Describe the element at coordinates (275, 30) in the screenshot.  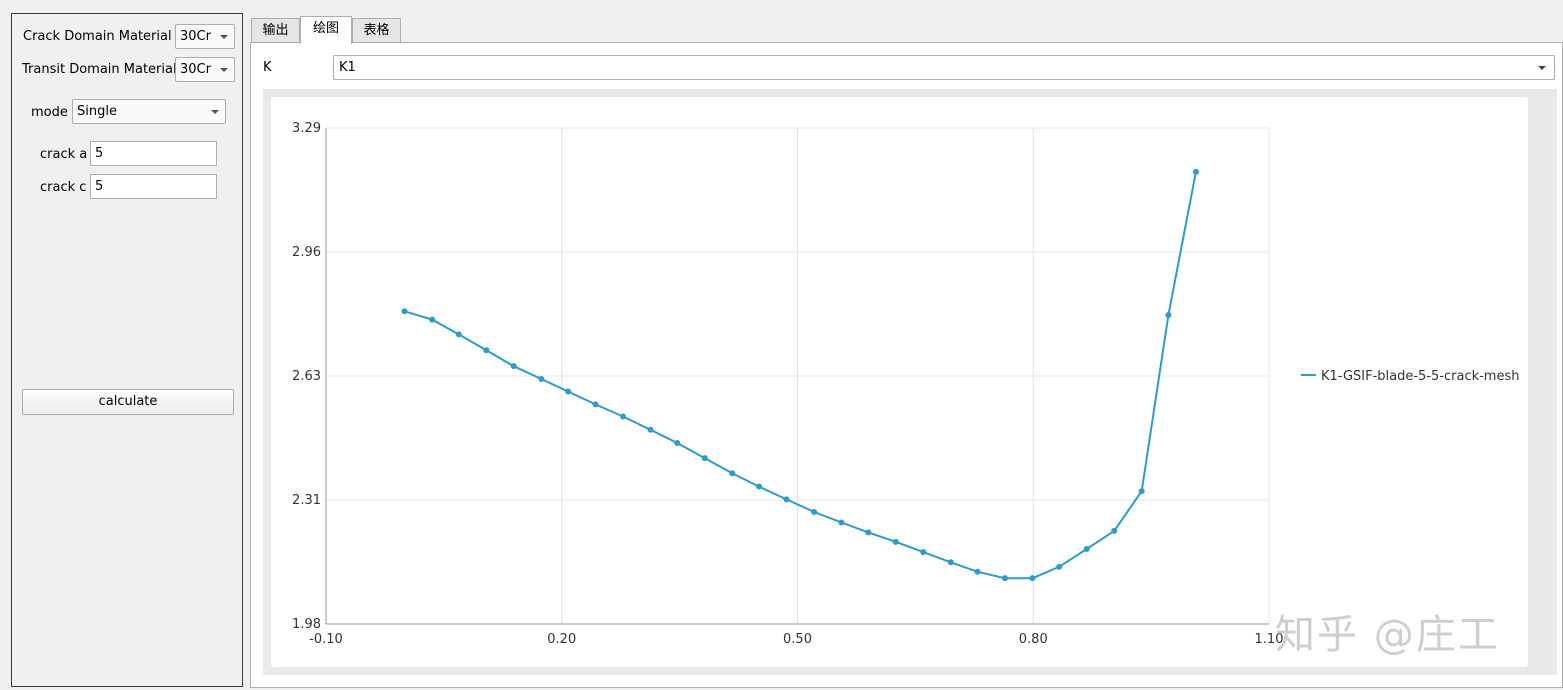
I see `tab-output: 输出` at that location.